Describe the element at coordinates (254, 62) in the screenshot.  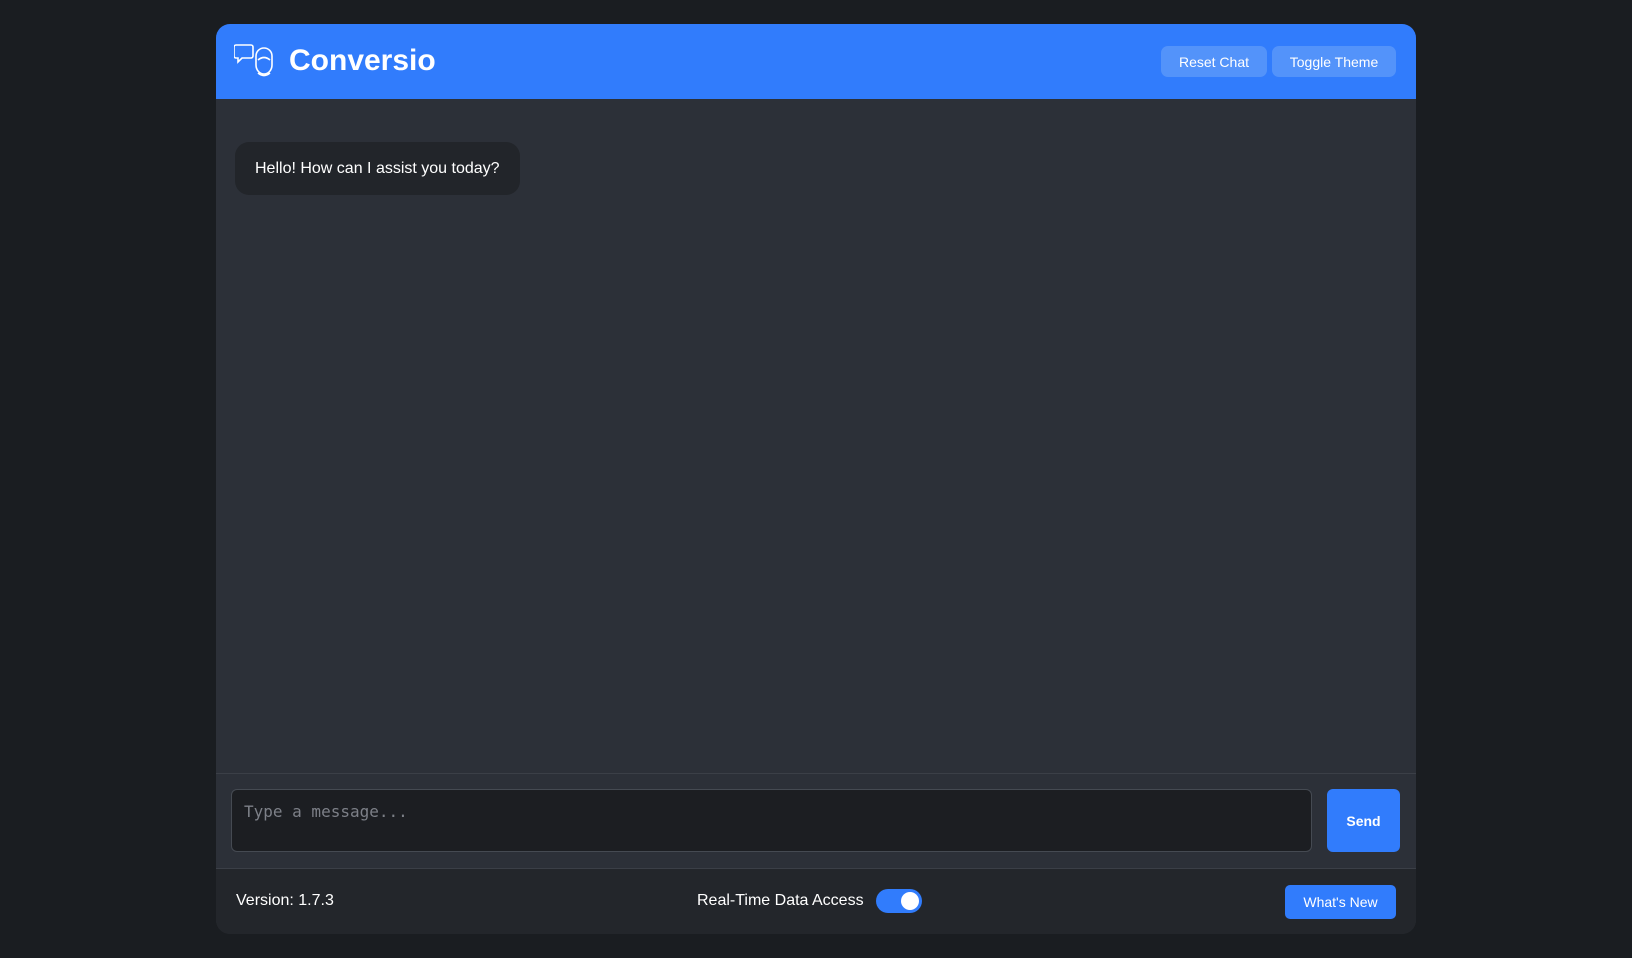
I see `chat-faces-icon` at that location.